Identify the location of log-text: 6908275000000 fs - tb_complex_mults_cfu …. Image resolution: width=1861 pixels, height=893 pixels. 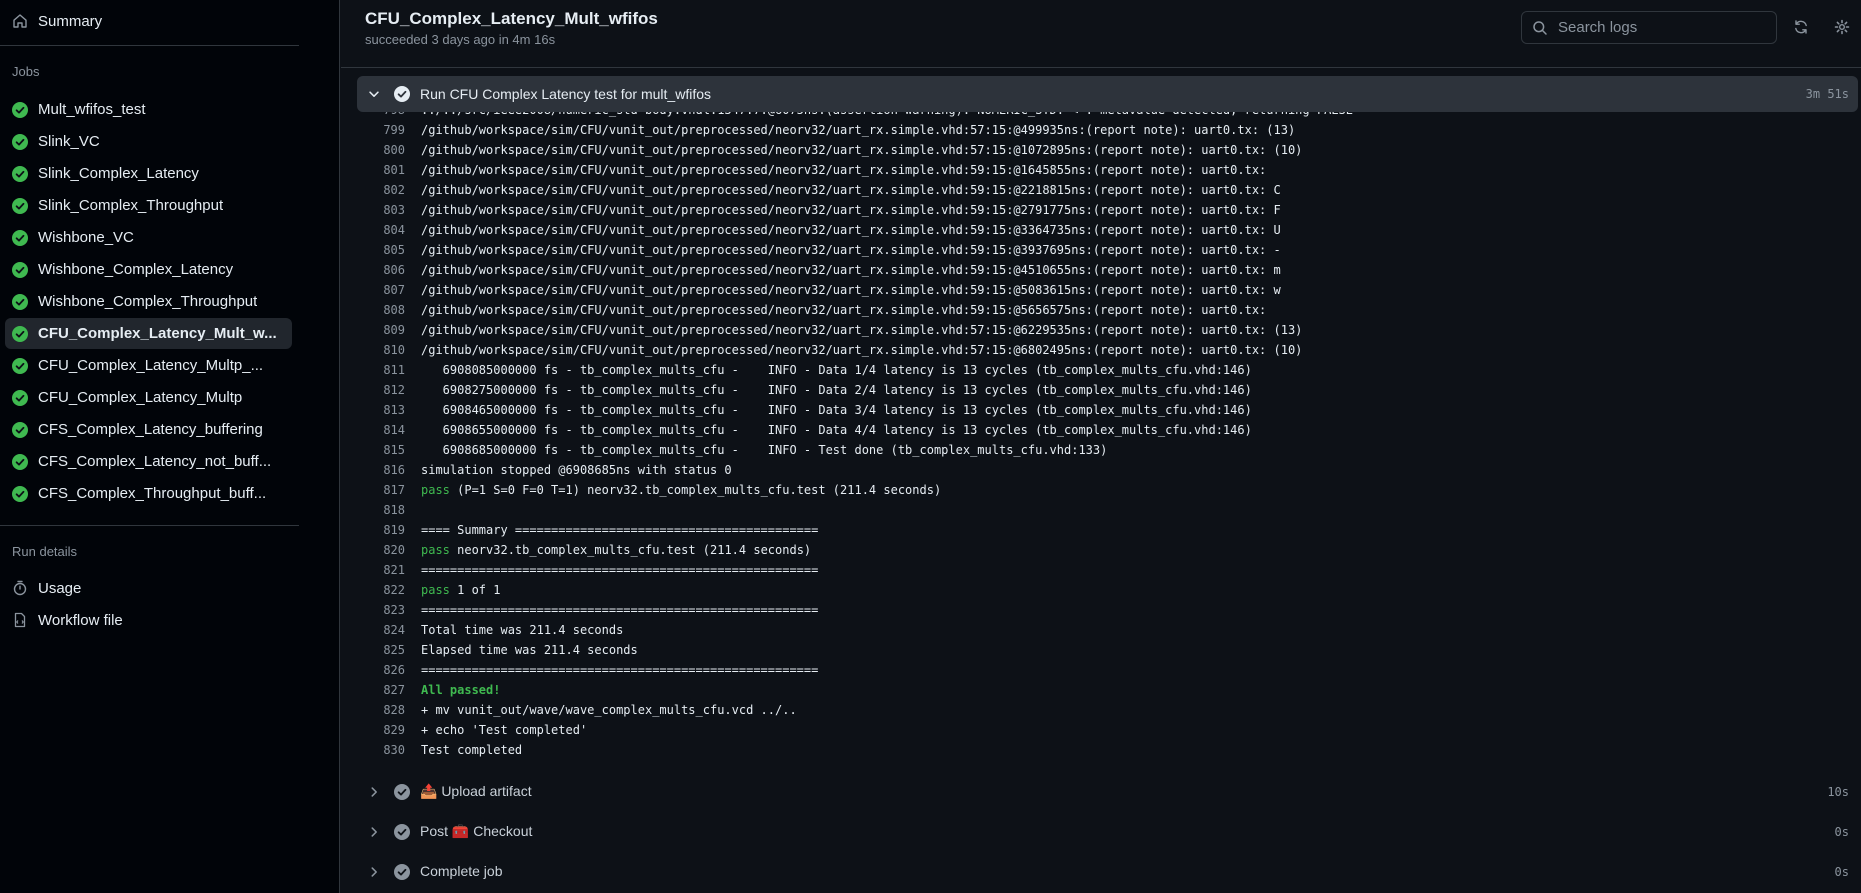
(836, 390).